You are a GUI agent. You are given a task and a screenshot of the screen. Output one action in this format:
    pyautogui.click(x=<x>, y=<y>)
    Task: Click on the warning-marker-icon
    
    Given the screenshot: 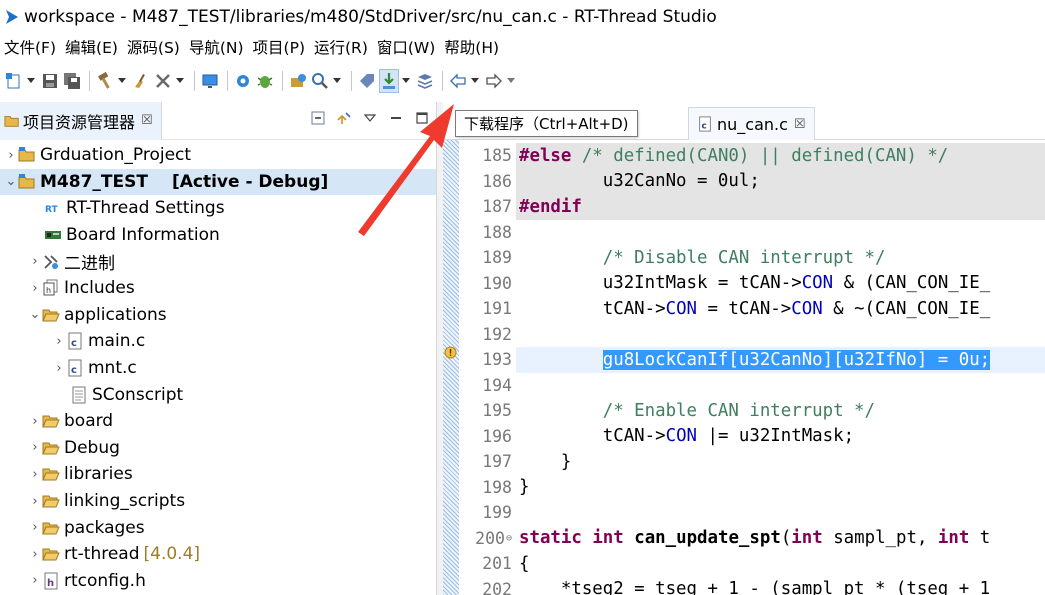 What is the action you would take?
    pyautogui.click(x=450, y=352)
    